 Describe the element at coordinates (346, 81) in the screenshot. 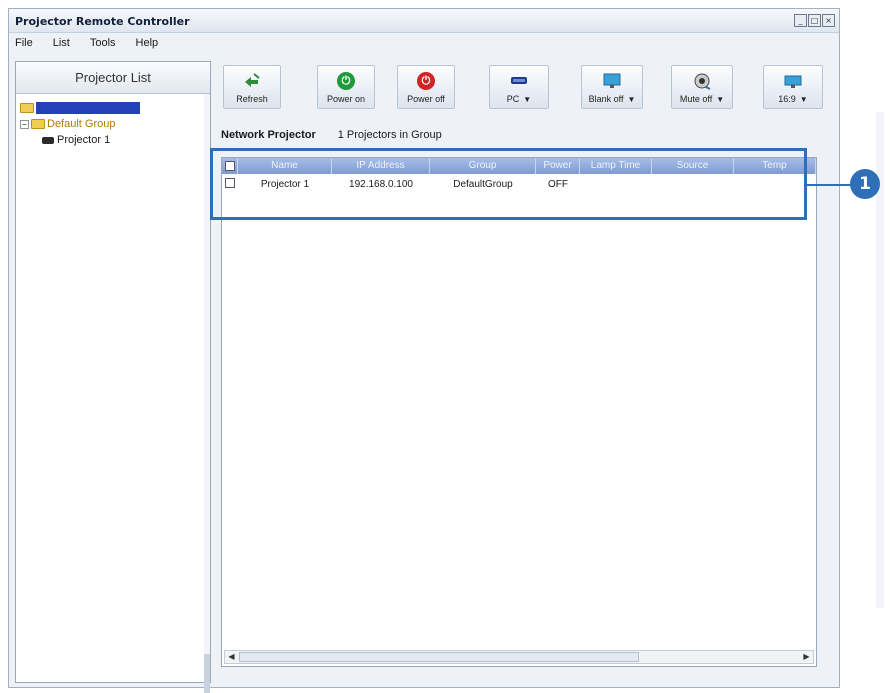

I see `power-on-icon: ⏻` at that location.